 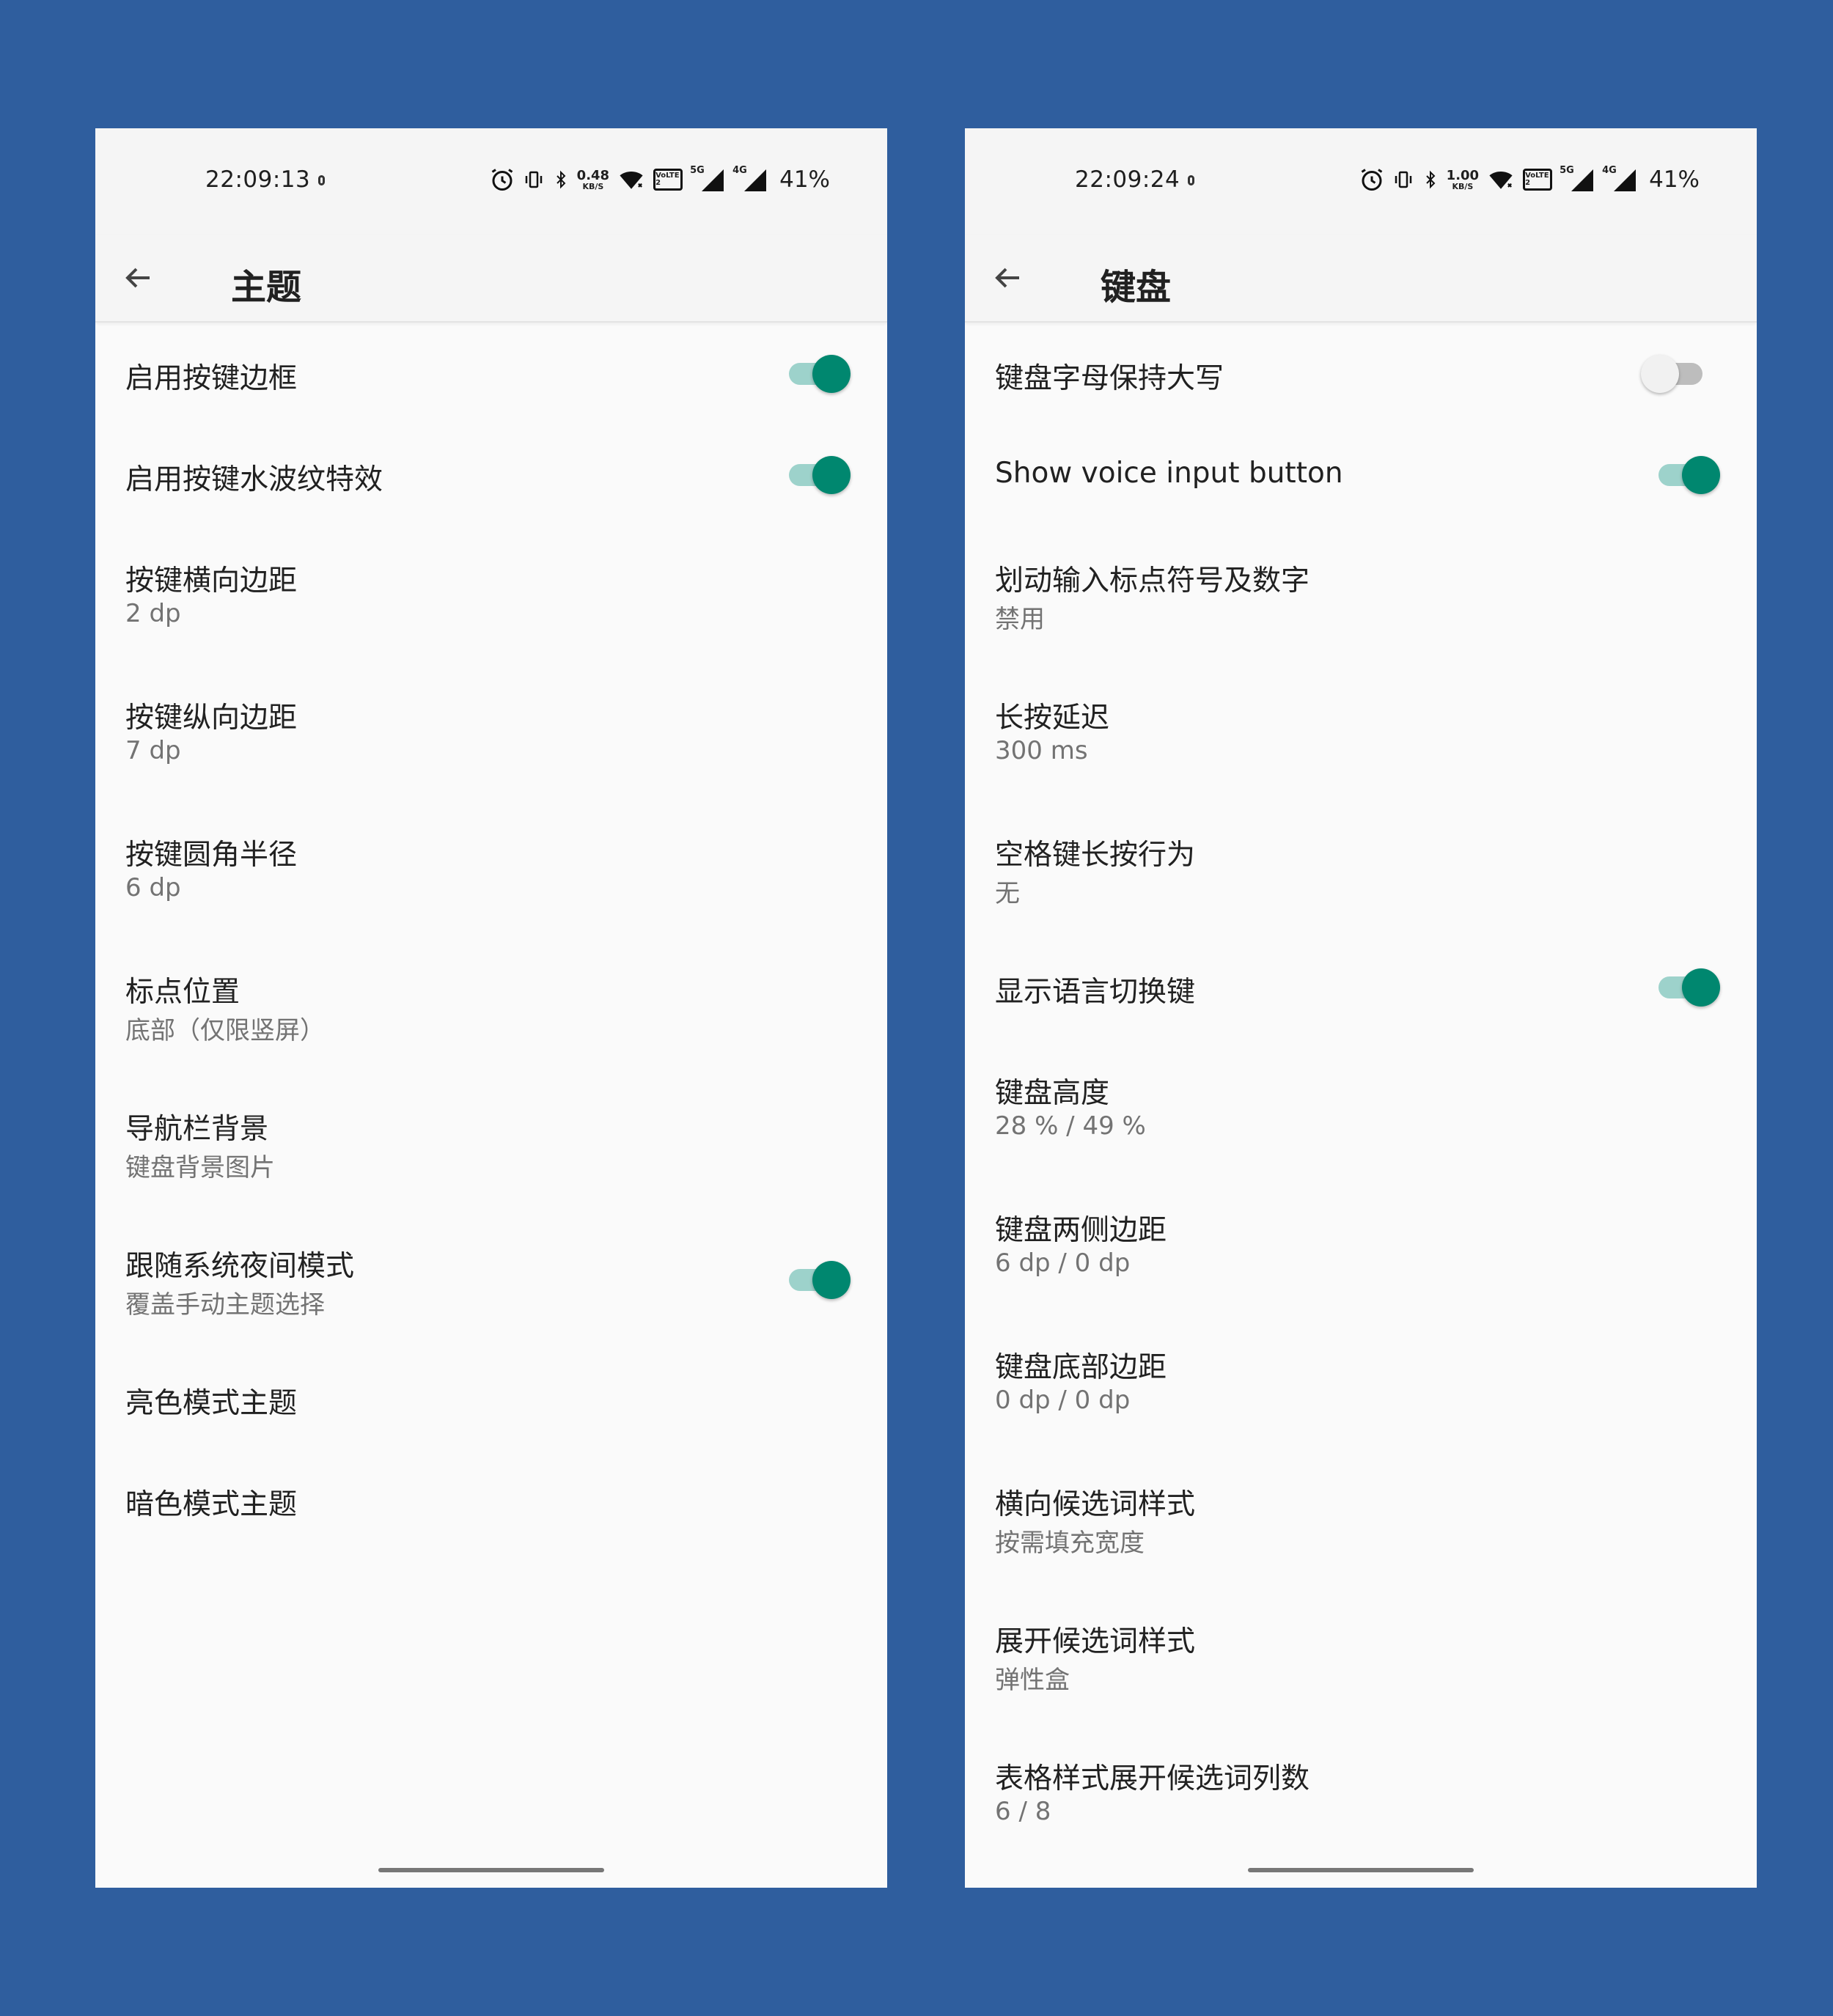 I want to click on setting-summary: 底部（仅限竖屏）, so click(x=225, y=1030).